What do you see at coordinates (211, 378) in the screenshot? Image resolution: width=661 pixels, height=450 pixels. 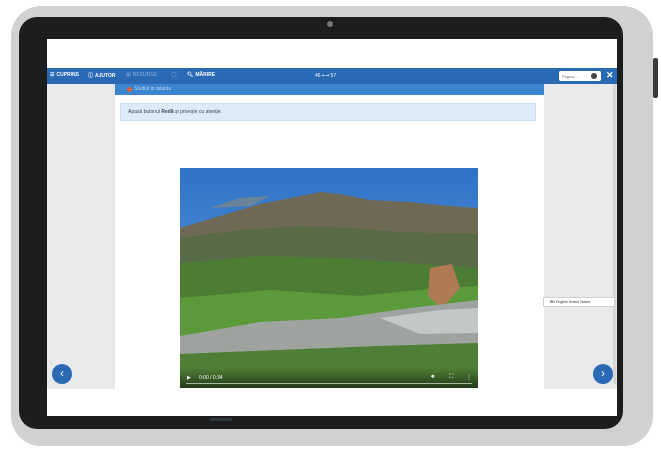 I see `video-time: 0:00 / 0:34` at bounding box center [211, 378].